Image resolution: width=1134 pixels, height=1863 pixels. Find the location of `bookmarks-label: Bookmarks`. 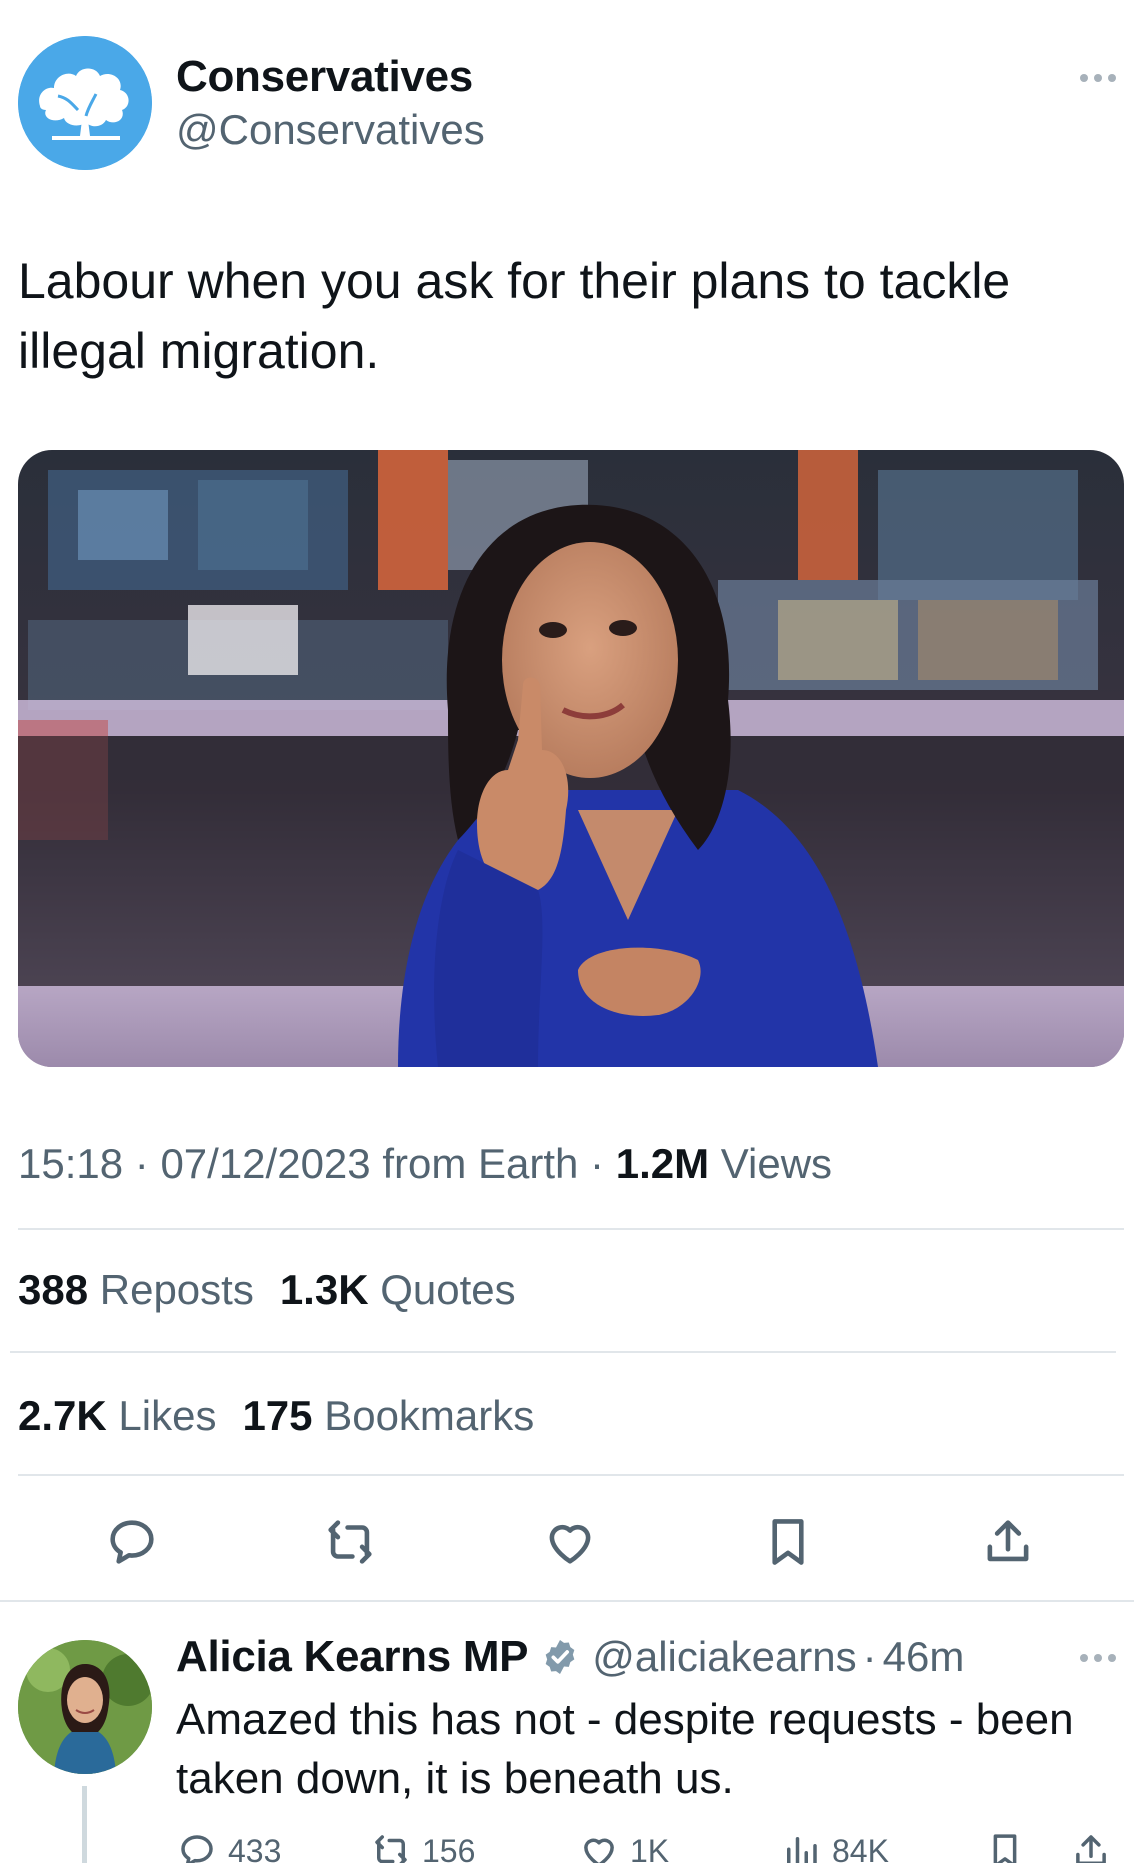

bookmarks-label: Bookmarks is located at coordinates (429, 1415).